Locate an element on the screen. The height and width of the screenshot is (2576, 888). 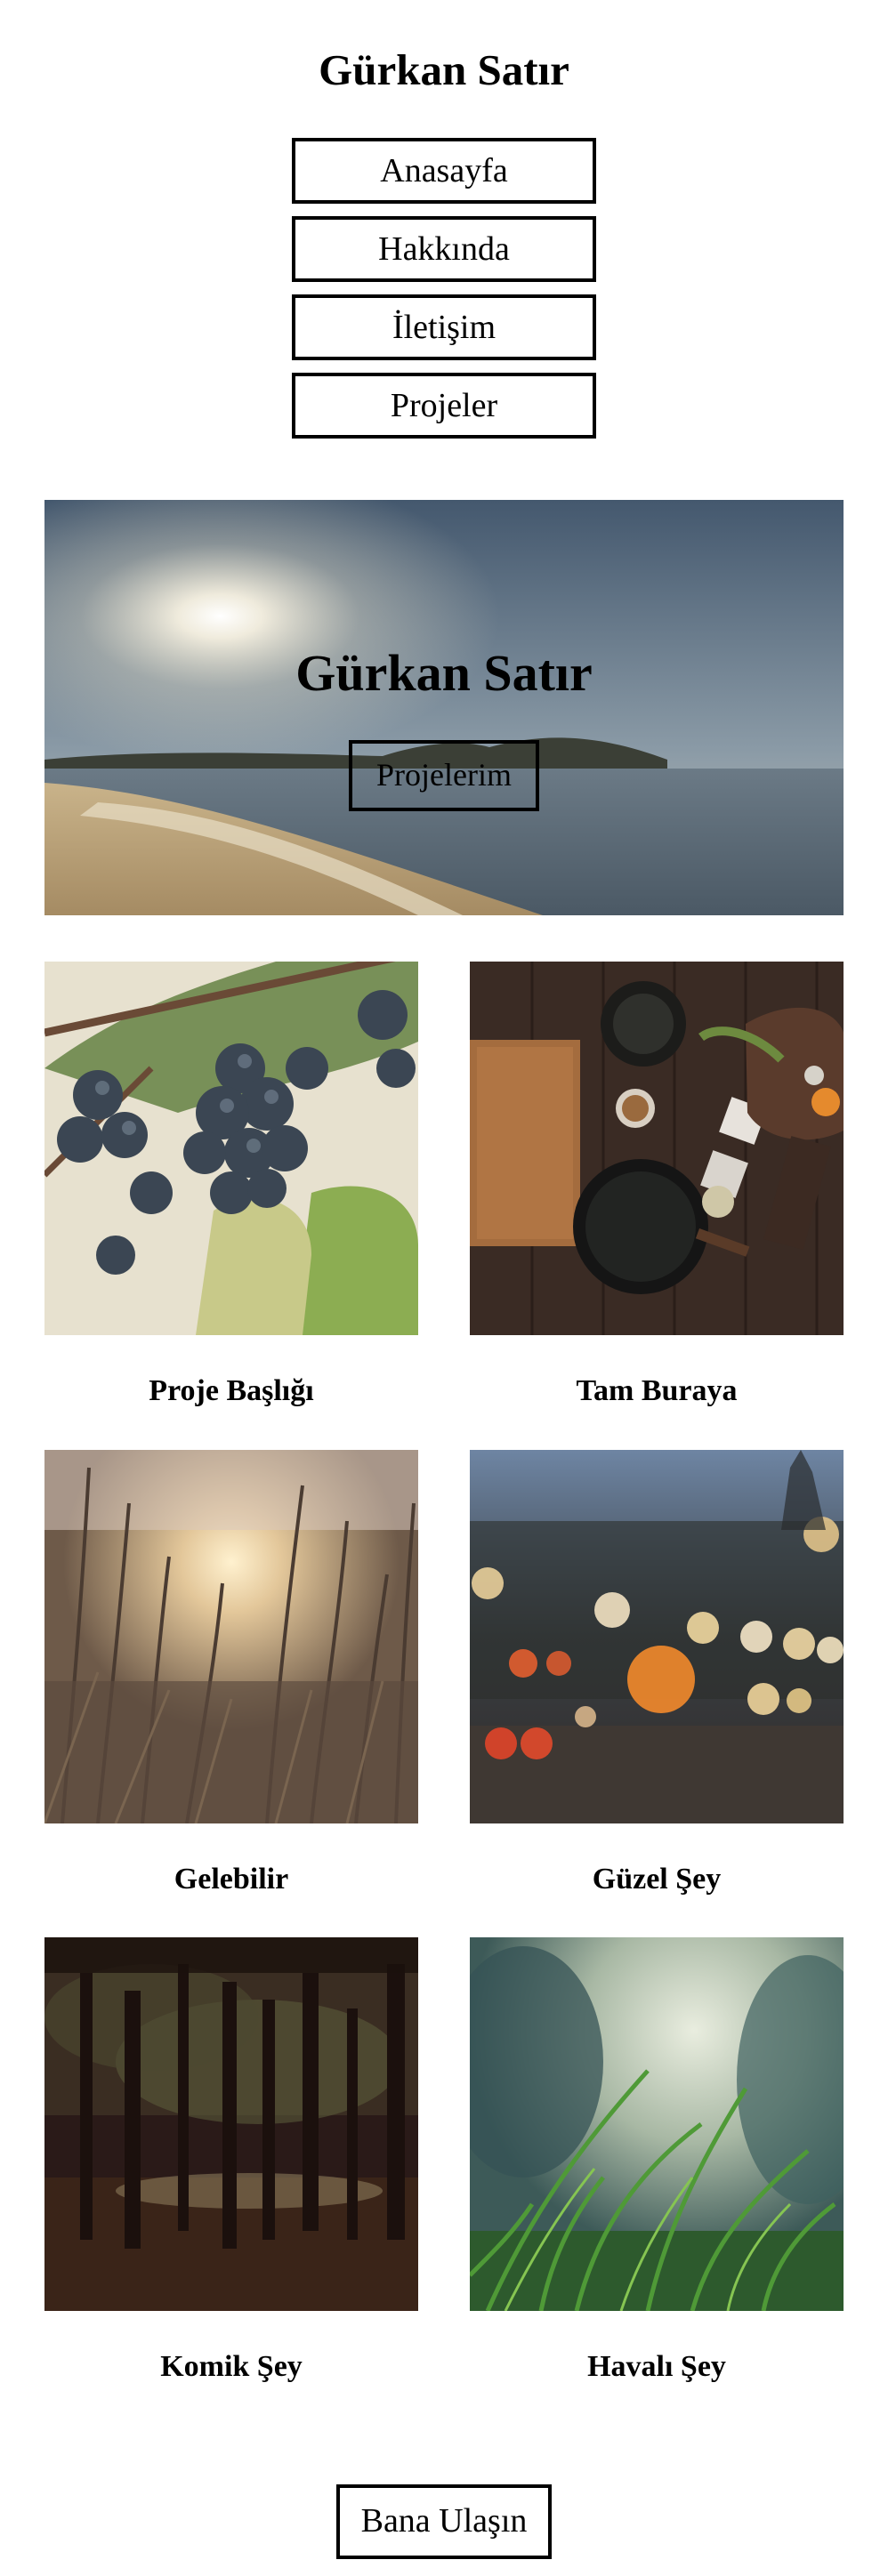
project-card: Komik Şey is located at coordinates (231, 2162).